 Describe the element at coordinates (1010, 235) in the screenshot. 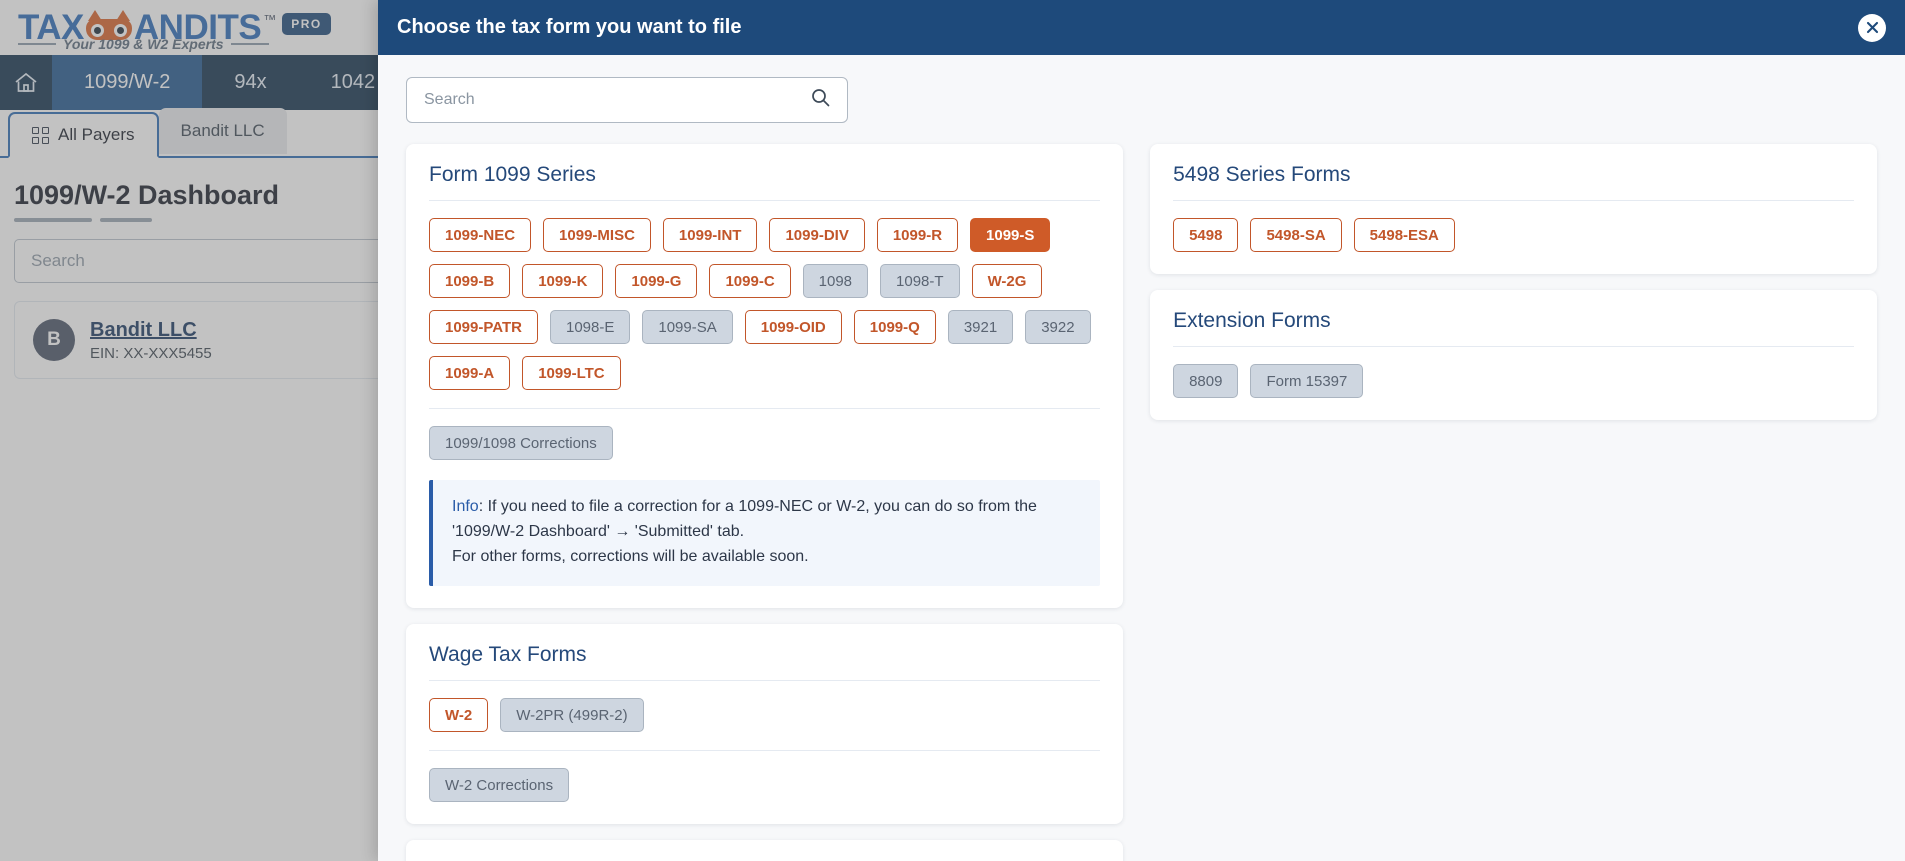

I see `form-button-1099-s: 1099-S` at that location.